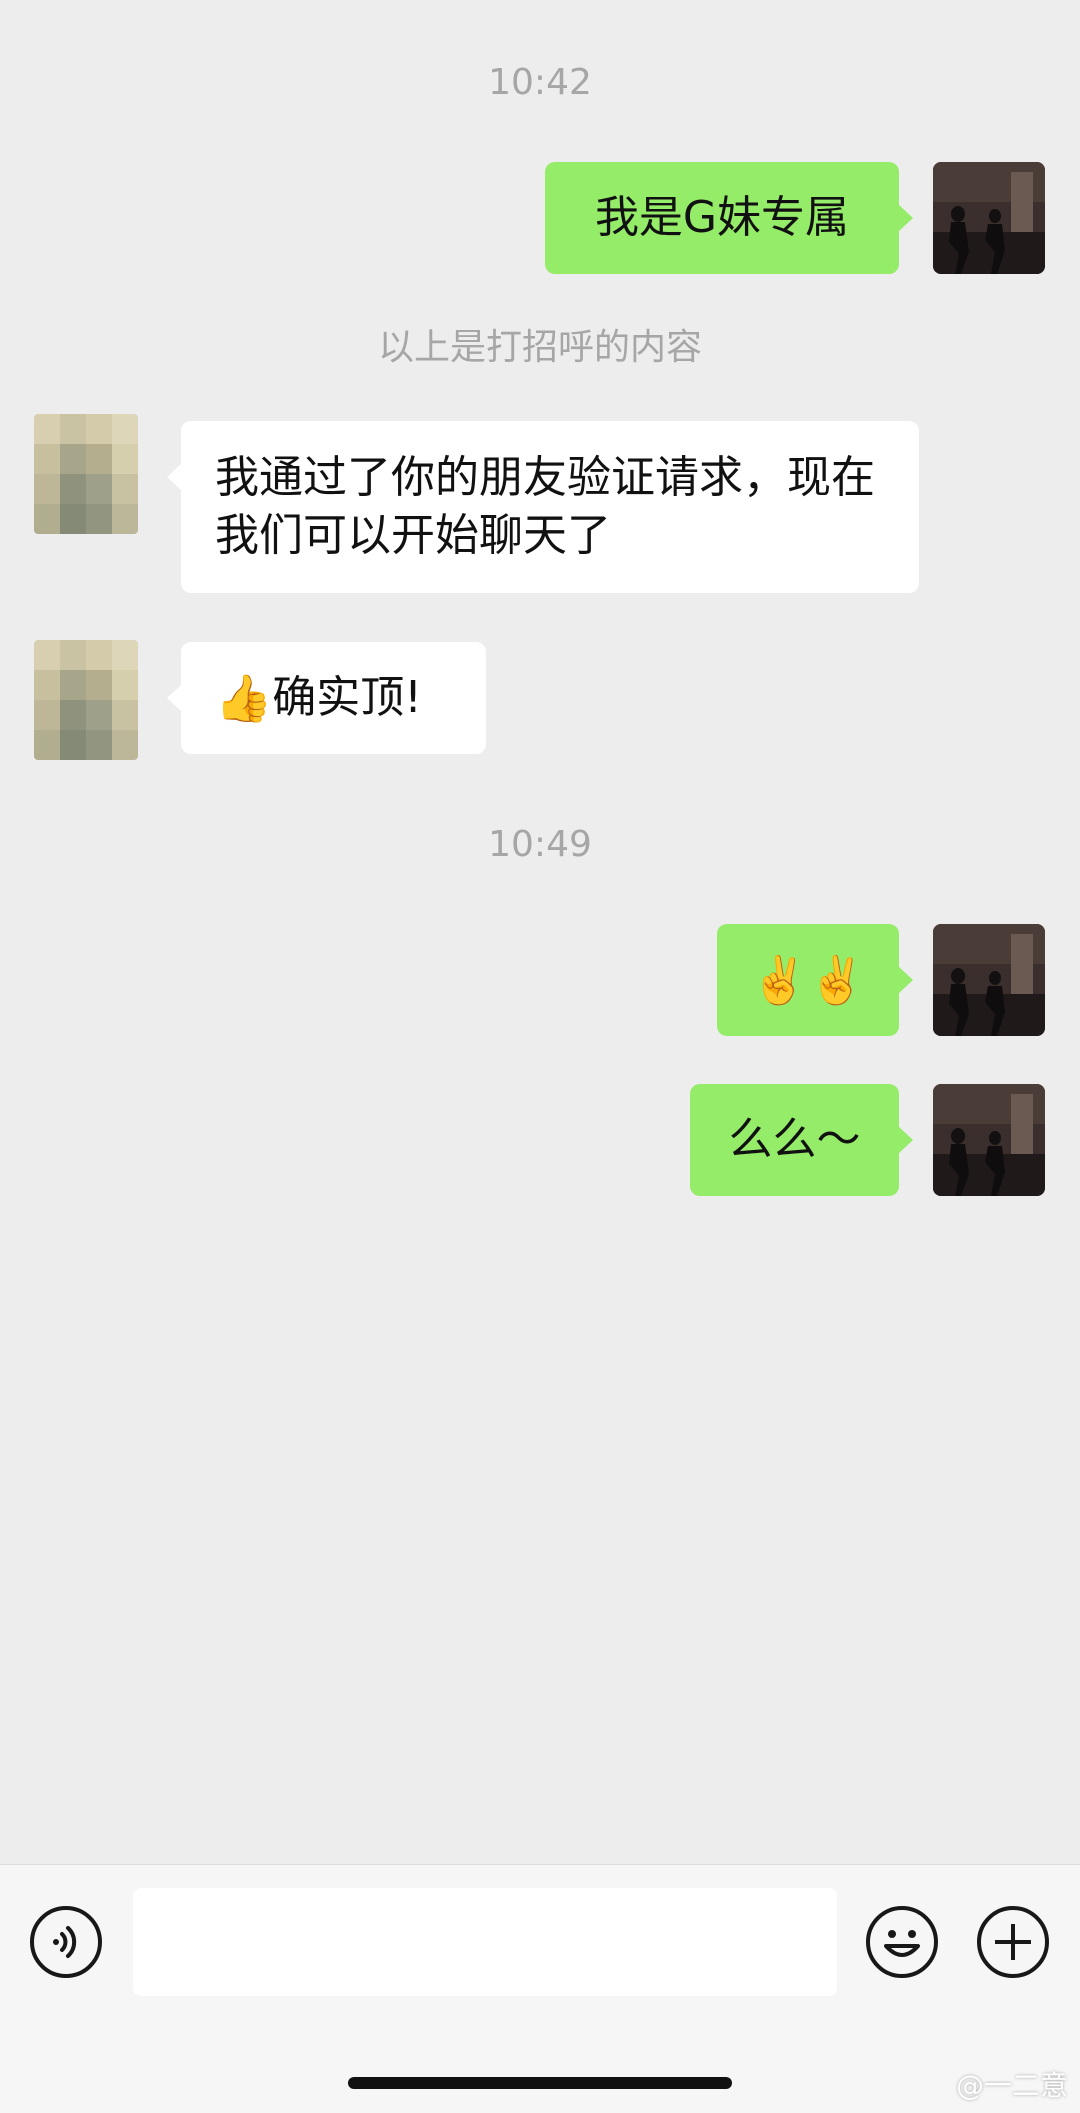 Image resolution: width=1080 pixels, height=2113 pixels. I want to click on message-bubble-outgoing: 我是G妹专属, so click(729, 218).